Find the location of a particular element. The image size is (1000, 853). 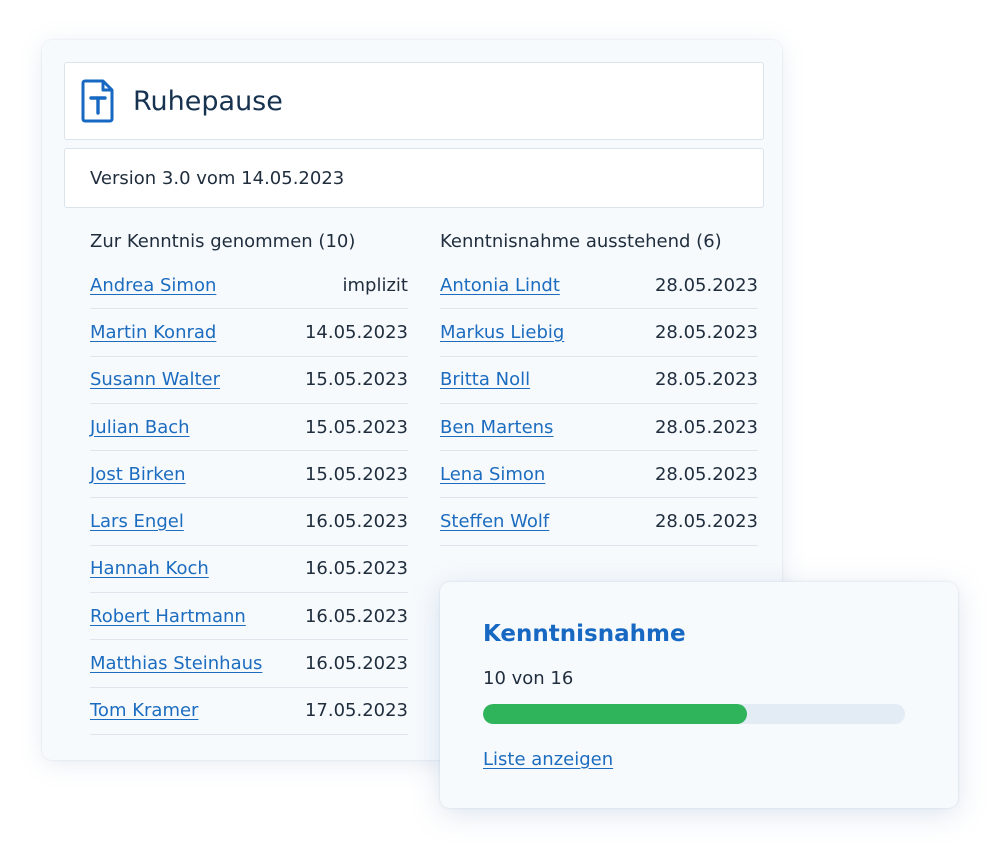

table-row: Ben Martens 28.05.2023 is located at coordinates (599, 428).